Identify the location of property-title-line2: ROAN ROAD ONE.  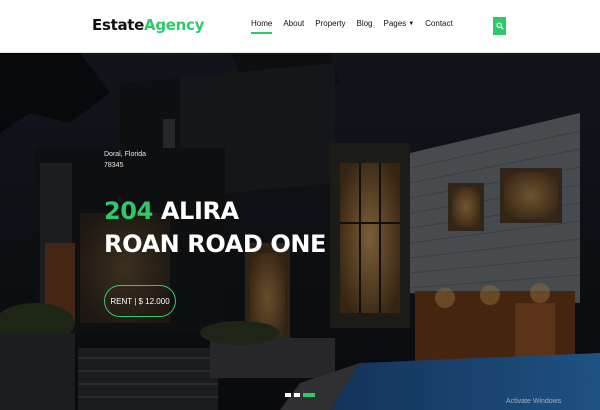
(215, 244).